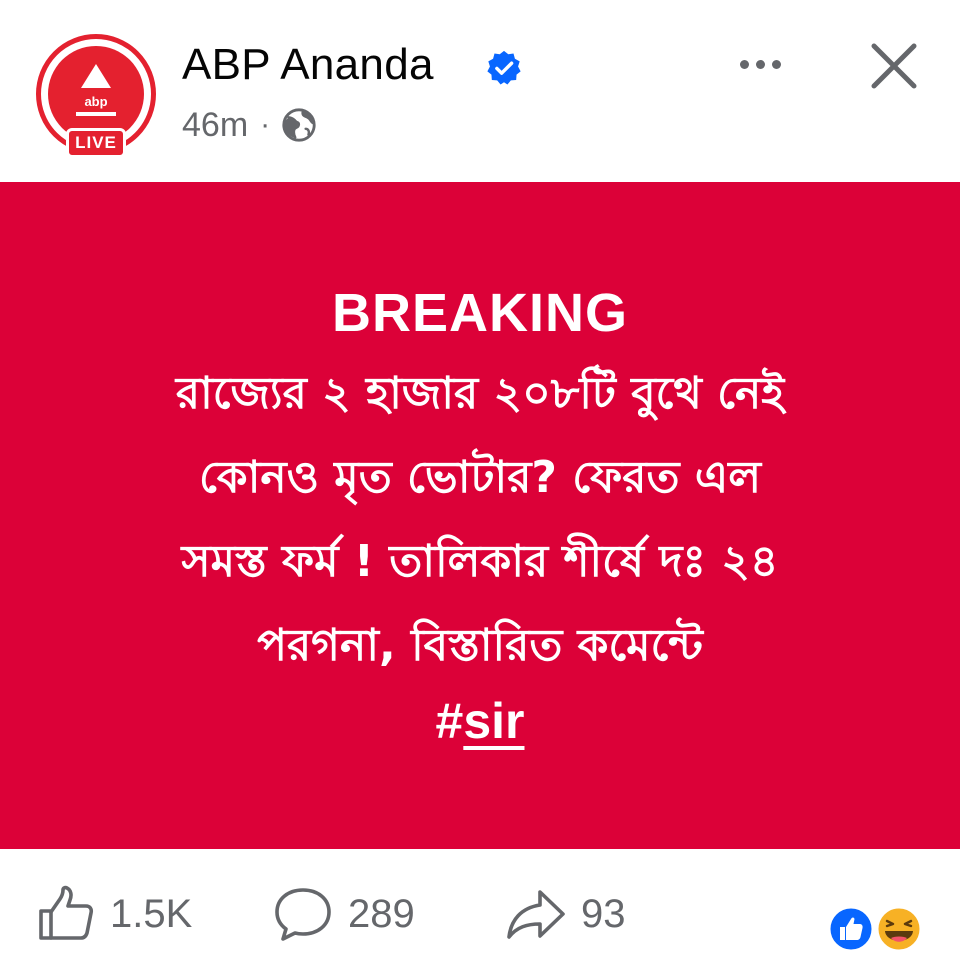 This screenshot has height=965, width=960. I want to click on thumbs-up-icon, so click(66, 912).